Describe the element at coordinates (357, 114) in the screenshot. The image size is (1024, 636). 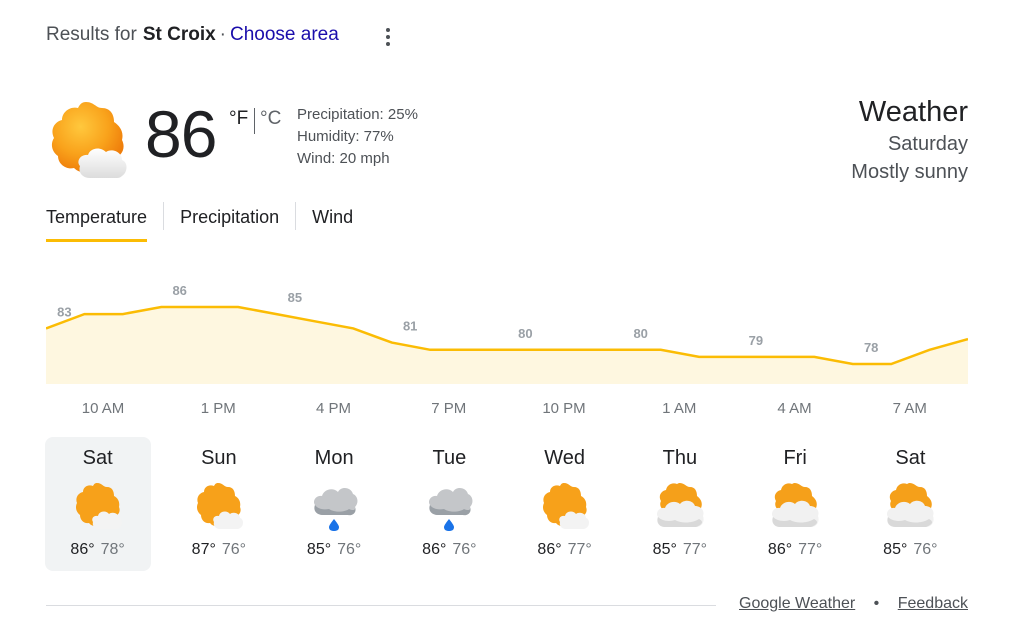
I see `precipitation-text: Precipitation: 25%` at that location.